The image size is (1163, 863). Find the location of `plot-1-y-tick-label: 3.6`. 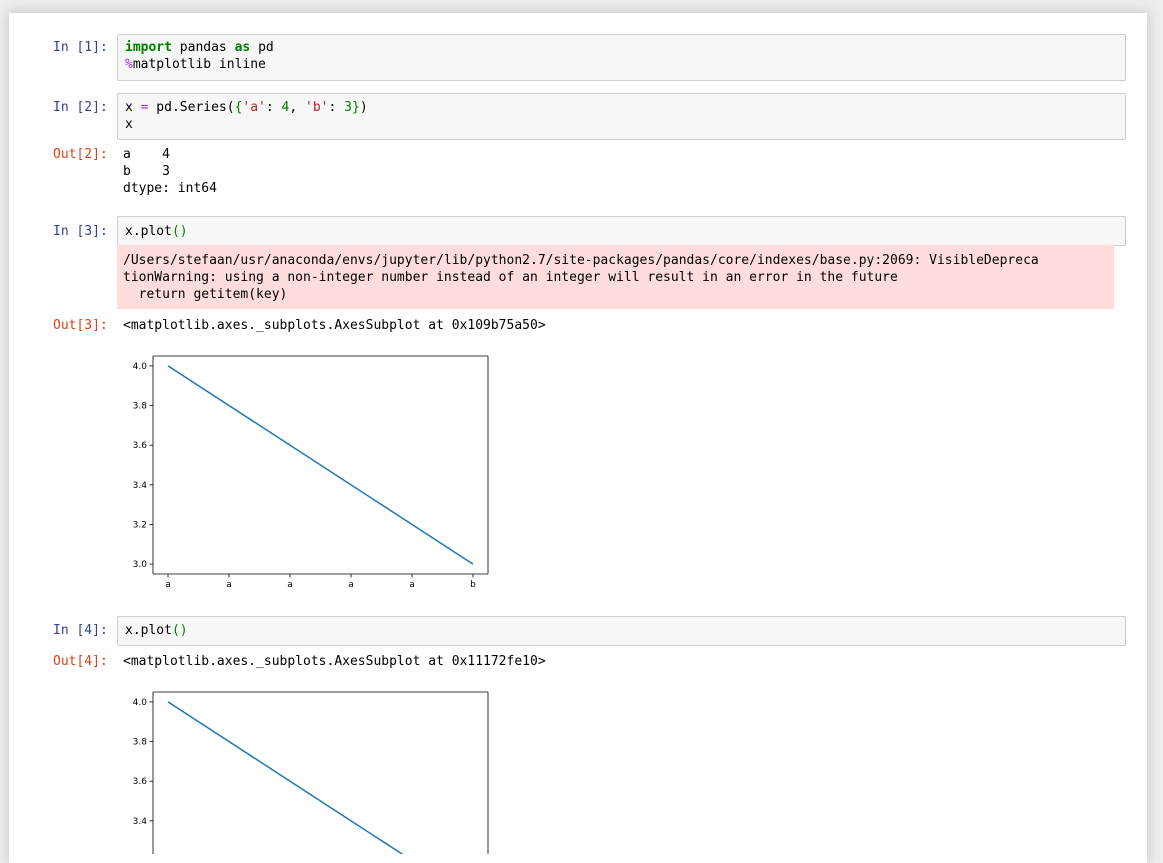

plot-1-y-tick-label: 3.6 is located at coordinates (140, 446).